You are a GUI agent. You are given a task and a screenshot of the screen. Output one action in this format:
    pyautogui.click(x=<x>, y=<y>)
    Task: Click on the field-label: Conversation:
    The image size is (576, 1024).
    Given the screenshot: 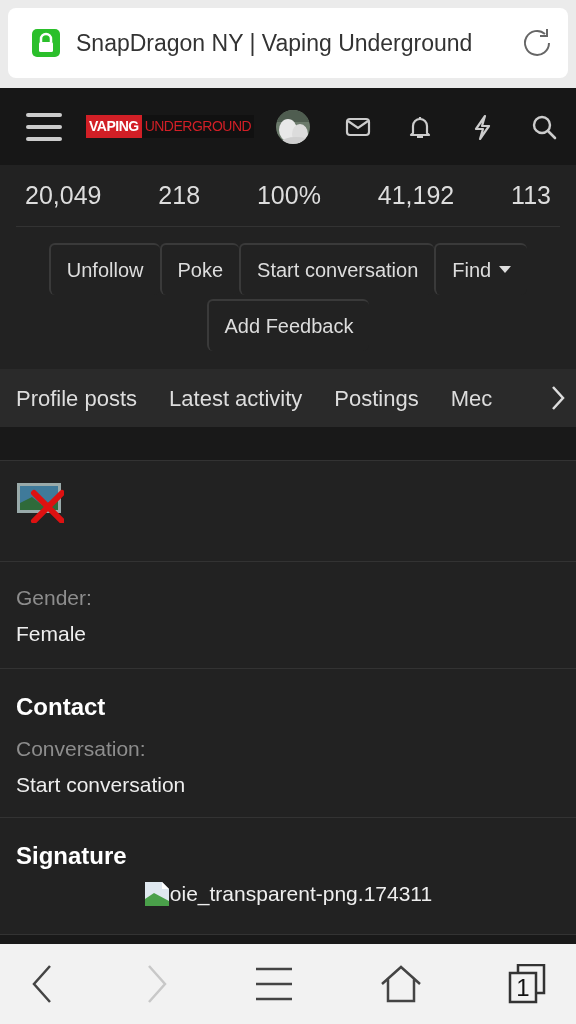 What is the action you would take?
    pyautogui.click(x=81, y=749)
    